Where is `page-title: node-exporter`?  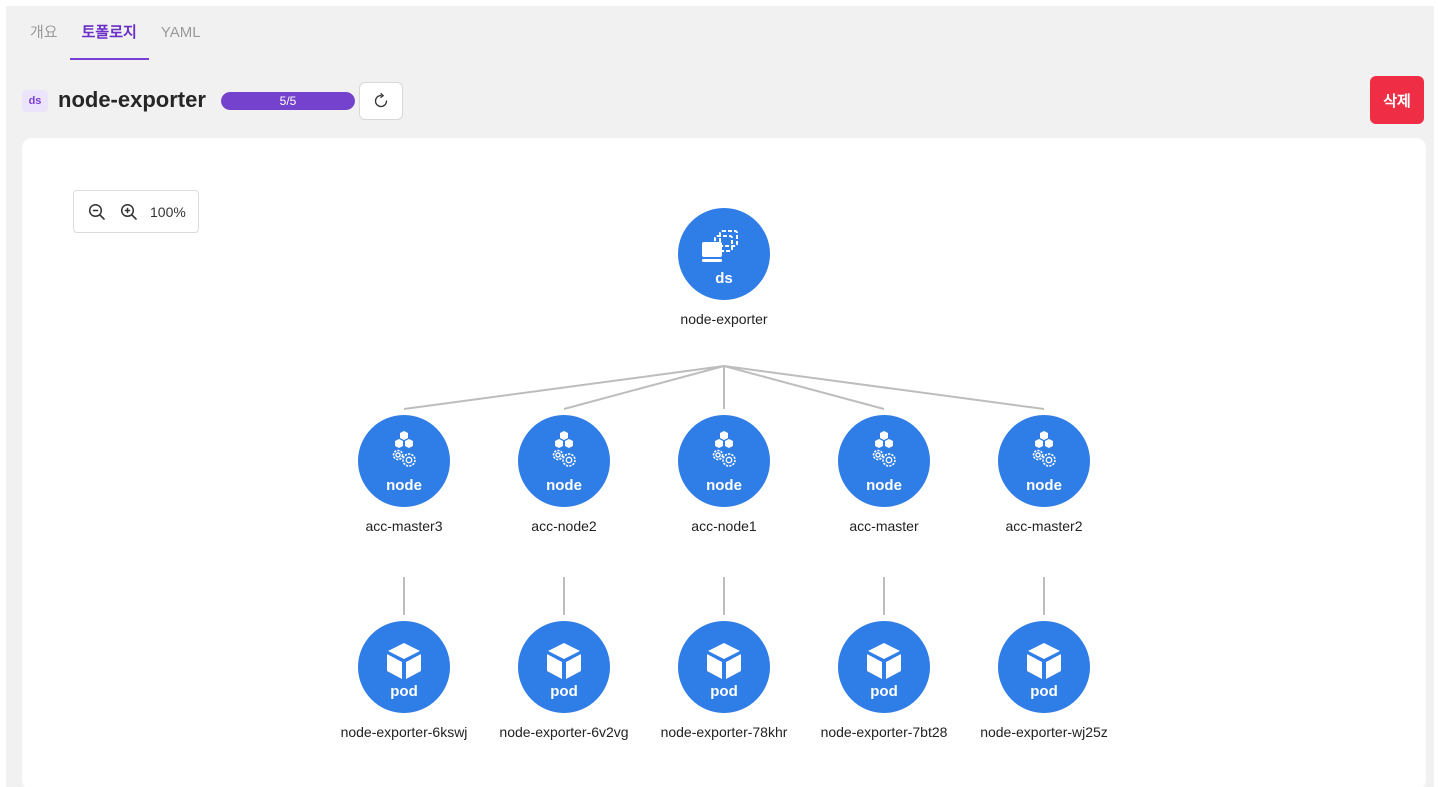 page-title: node-exporter is located at coordinates (132, 99).